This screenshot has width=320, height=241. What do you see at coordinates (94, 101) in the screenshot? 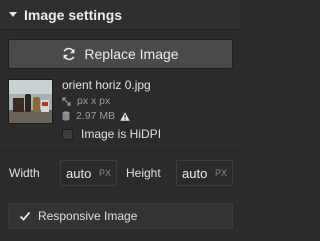
I see `image-dimensions: px x px` at bounding box center [94, 101].